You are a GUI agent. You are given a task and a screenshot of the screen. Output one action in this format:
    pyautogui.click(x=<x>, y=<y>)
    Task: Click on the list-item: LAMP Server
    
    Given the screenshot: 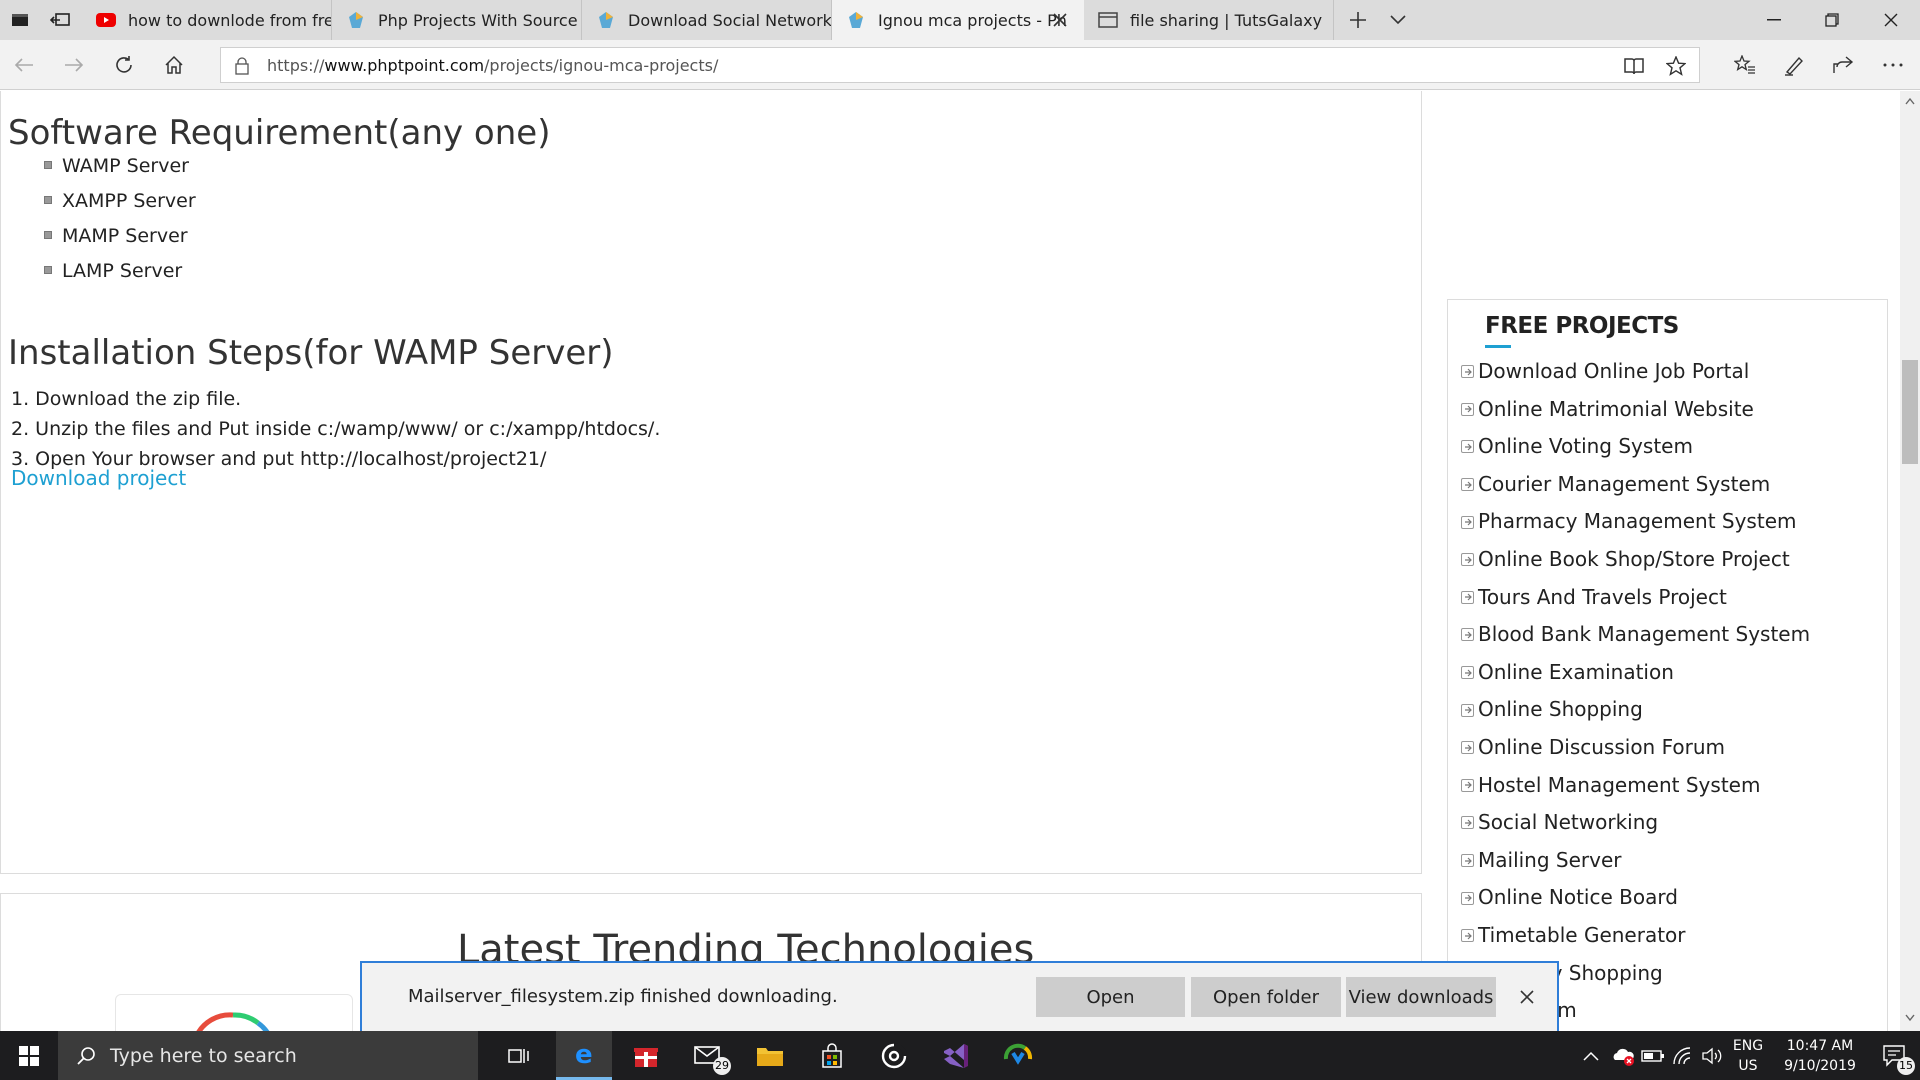 What is the action you would take?
    pyautogui.click(x=119, y=271)
    